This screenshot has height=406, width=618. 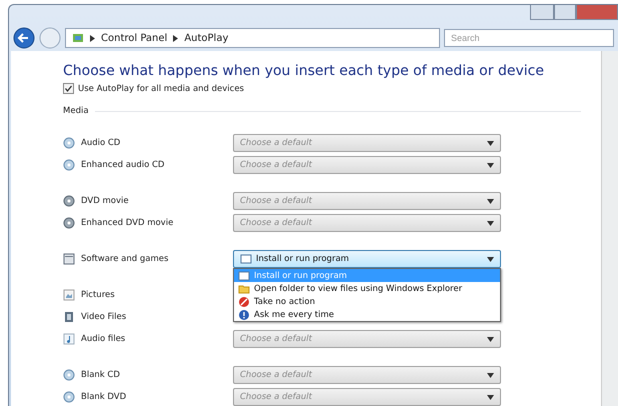 What do you see at coordinates (244, 302) in the screenshot?
I see `stop-icon` at bounding box center [244, 302].